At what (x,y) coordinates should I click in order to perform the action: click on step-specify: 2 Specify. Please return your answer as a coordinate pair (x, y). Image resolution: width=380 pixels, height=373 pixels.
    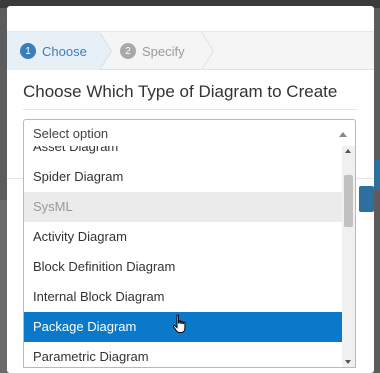
    Looking at the image, I should click on (158, 51).